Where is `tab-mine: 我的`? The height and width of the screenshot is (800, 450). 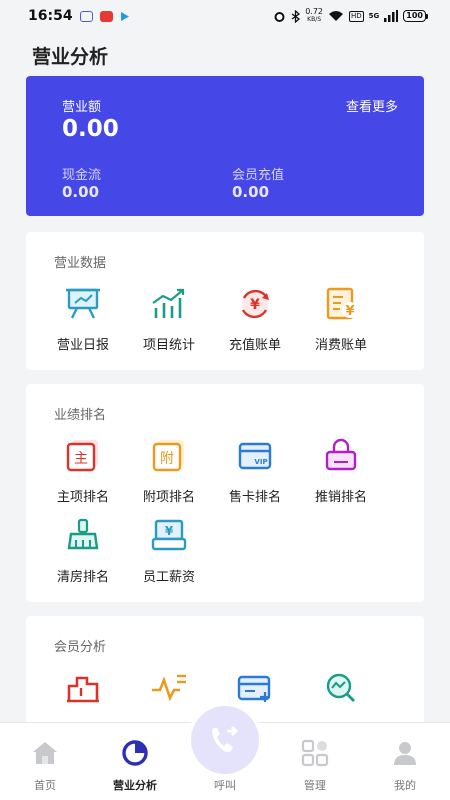 tab-mine: 我的 is located at coordinates (405, 761).